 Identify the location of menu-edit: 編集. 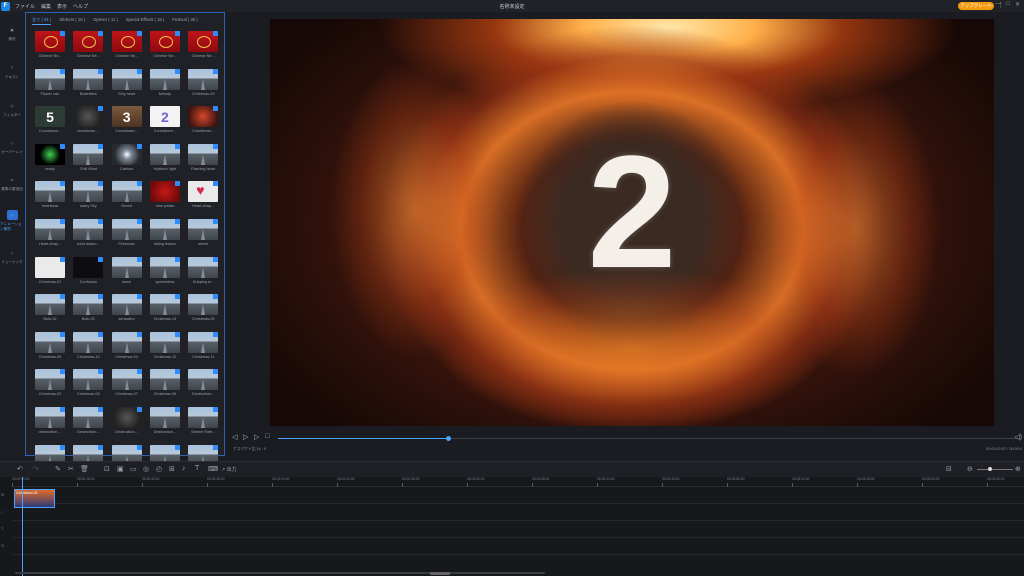
(46, 6).